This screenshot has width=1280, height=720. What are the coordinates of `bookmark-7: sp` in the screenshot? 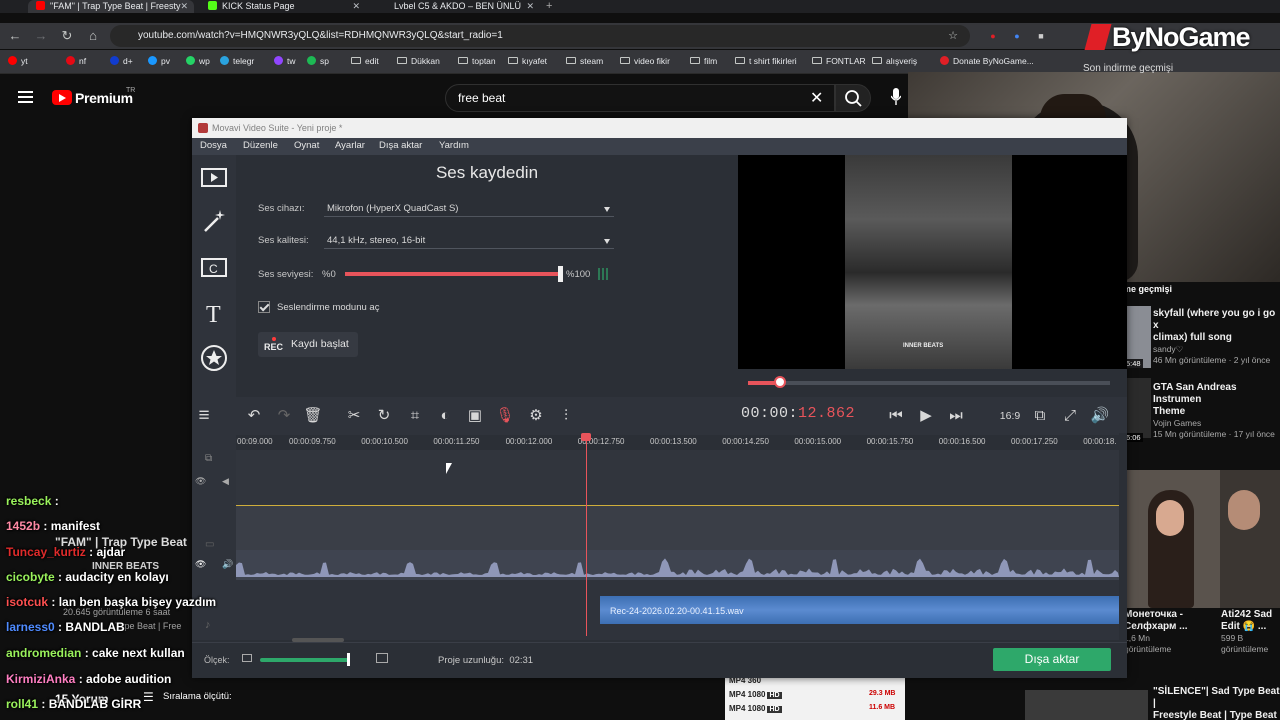 It's located at (318, 61).